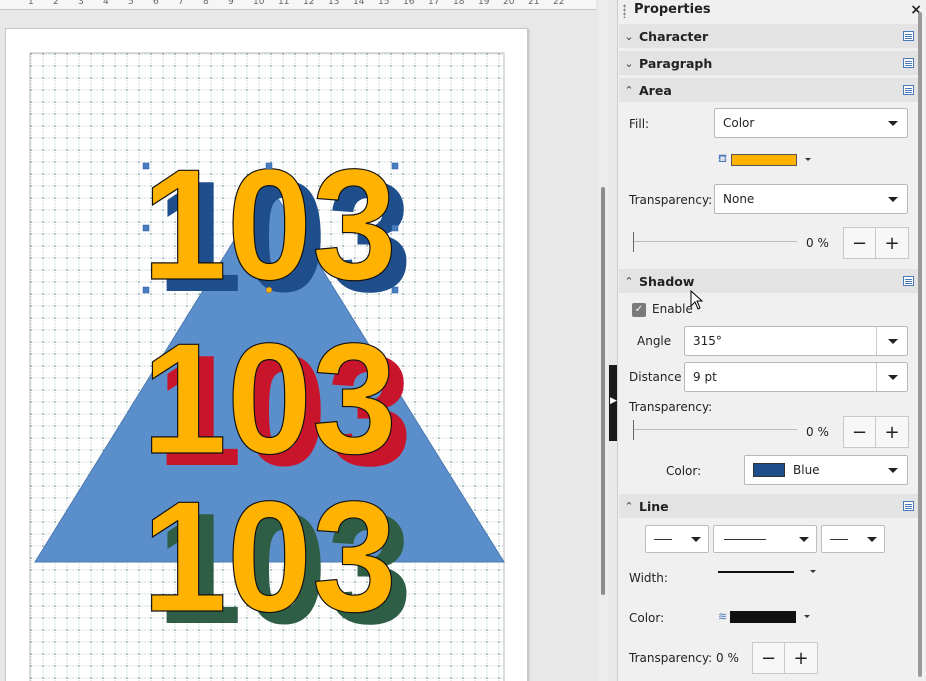 The width and height of the screenshot is (926, 681). What do you see at coordinates (309, 3) in the screenshot?
I see `ruler-tick-label: 12` at bounding box center [309, 3].